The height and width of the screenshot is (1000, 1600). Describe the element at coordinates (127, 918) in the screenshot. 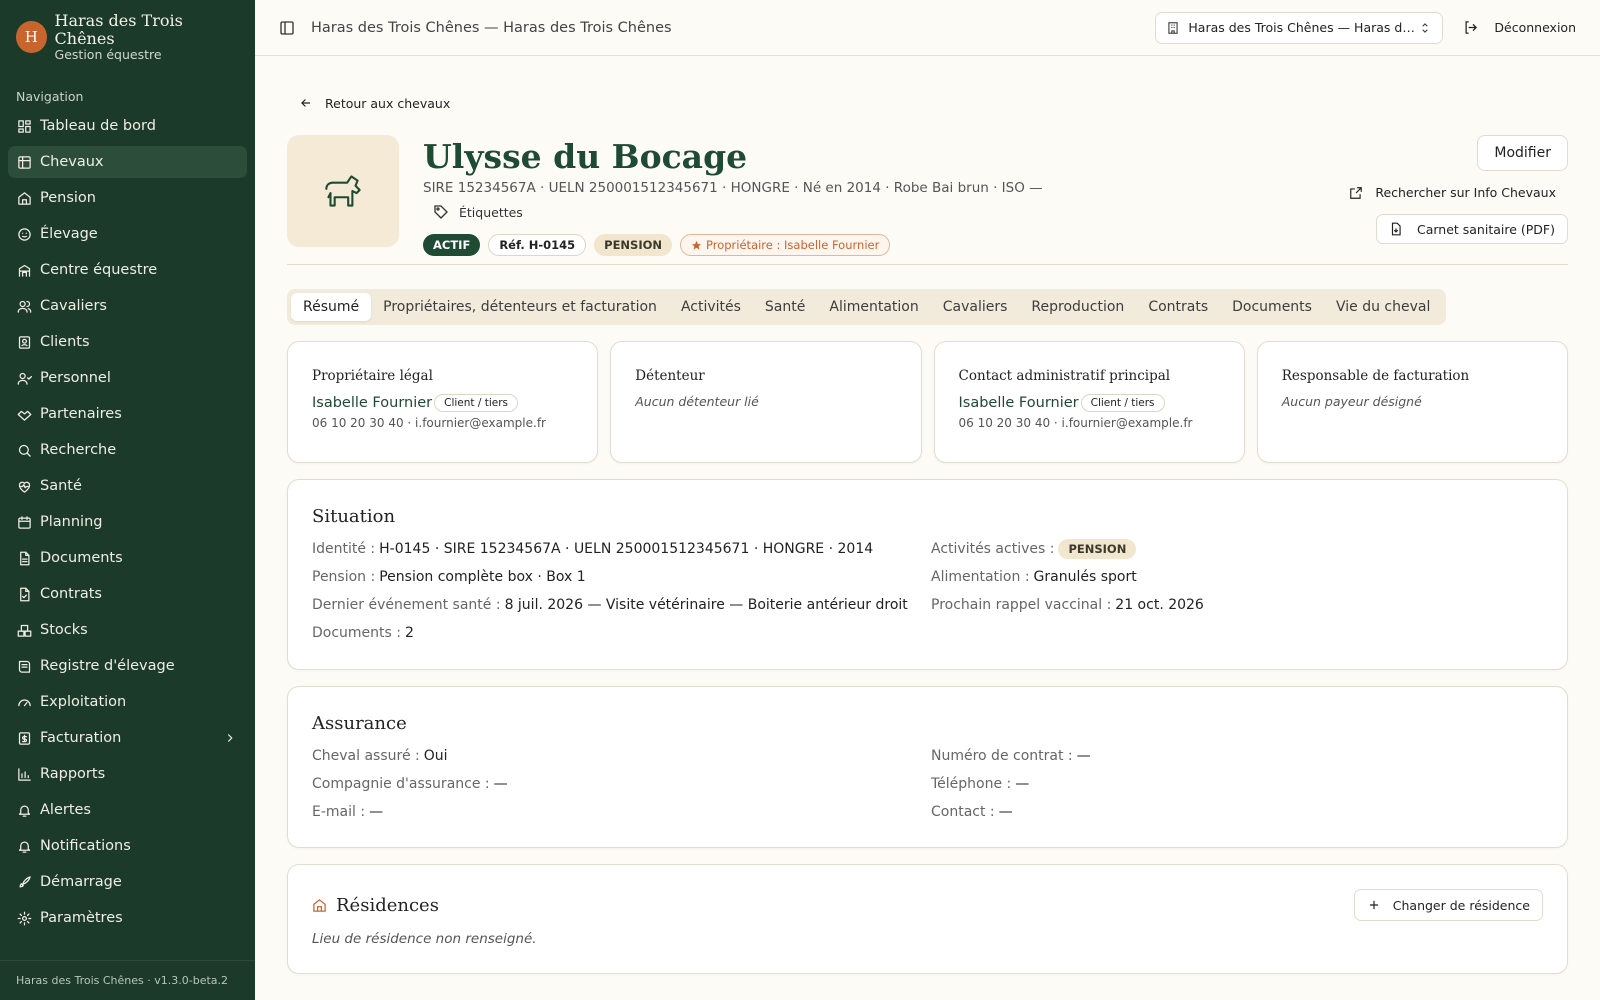

I see `sidebar-item-settings: Paramètres` at that location.